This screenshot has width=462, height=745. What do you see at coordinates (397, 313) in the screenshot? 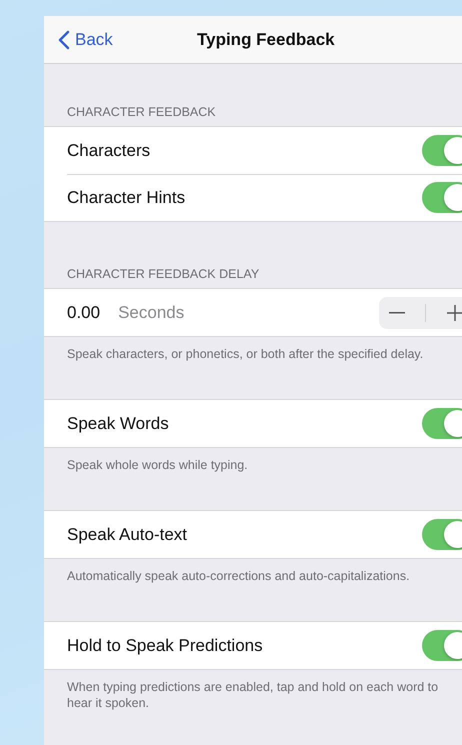
I see `minus-icon` at bounding box center [397, 313].